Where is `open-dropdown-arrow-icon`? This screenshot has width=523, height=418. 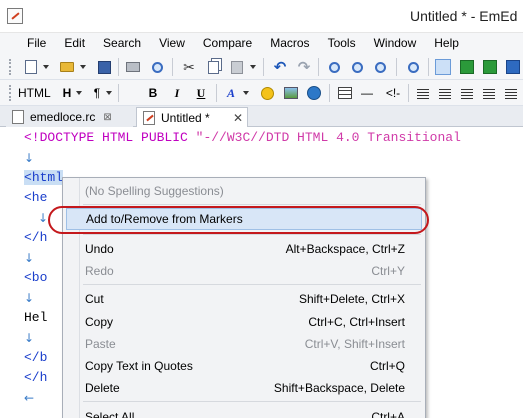
open-dropdown-arrow-icon is located at coordinates (83, 67).